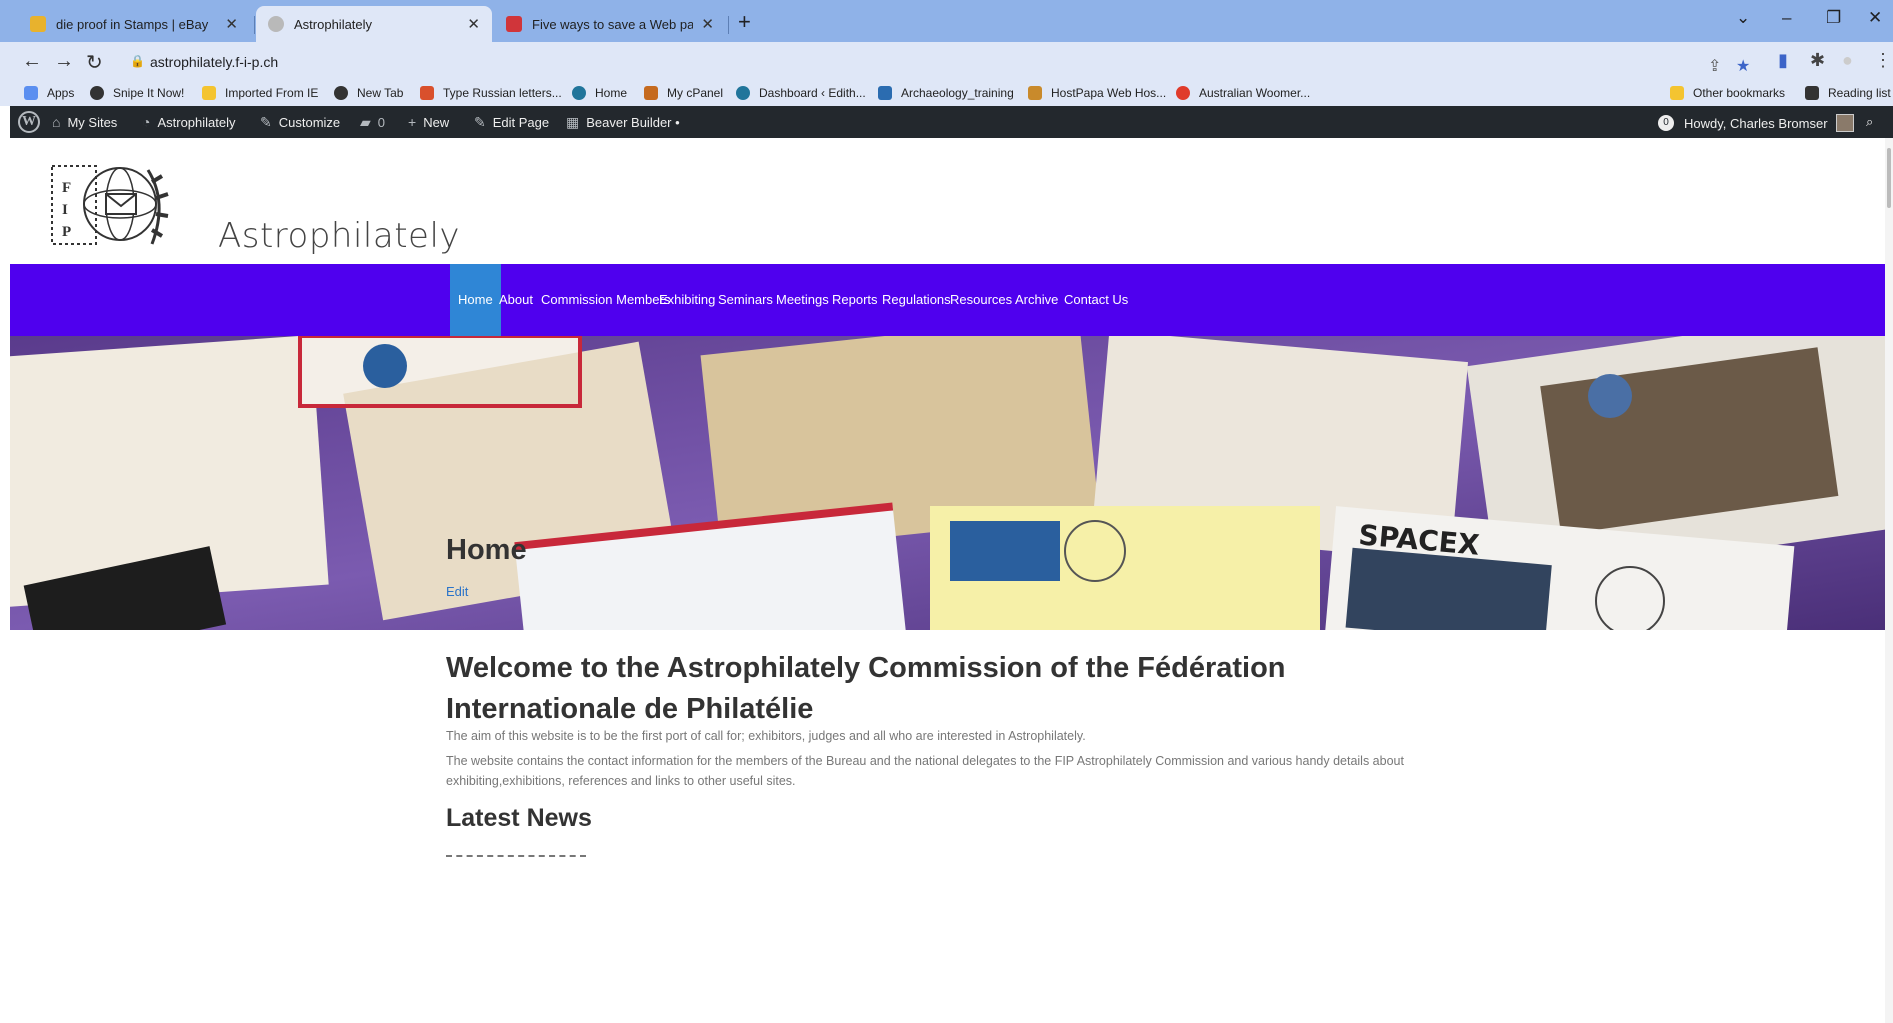 The height and width of the screenshot is (1023, 1893). What do you see at coordinates (428, 122) in the screenshot?
I see `new-content-menu: + New` at bounding box center [428, 122].